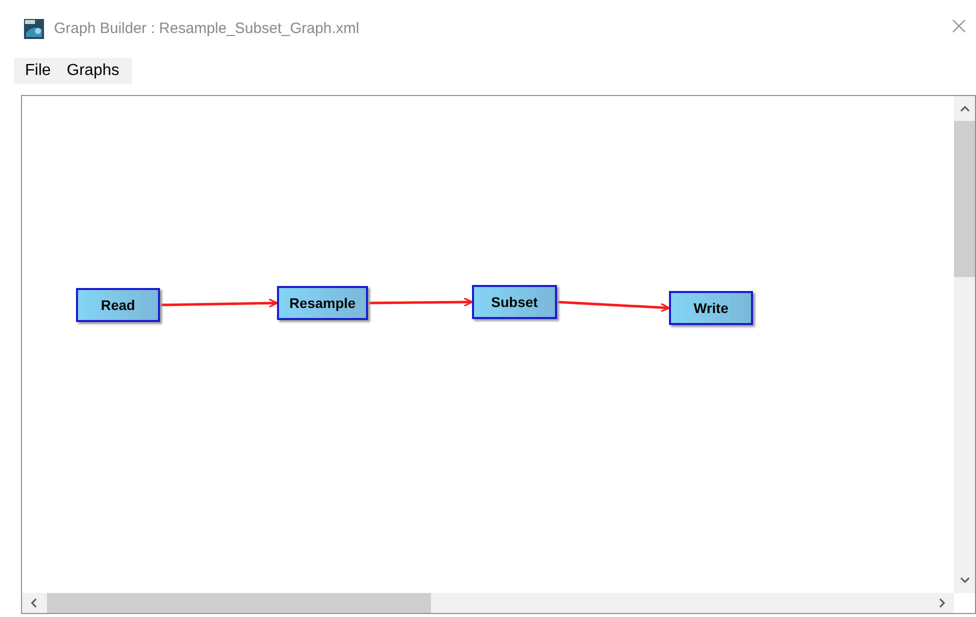  I want to click on graph-node: Resample, so click(322, 303).